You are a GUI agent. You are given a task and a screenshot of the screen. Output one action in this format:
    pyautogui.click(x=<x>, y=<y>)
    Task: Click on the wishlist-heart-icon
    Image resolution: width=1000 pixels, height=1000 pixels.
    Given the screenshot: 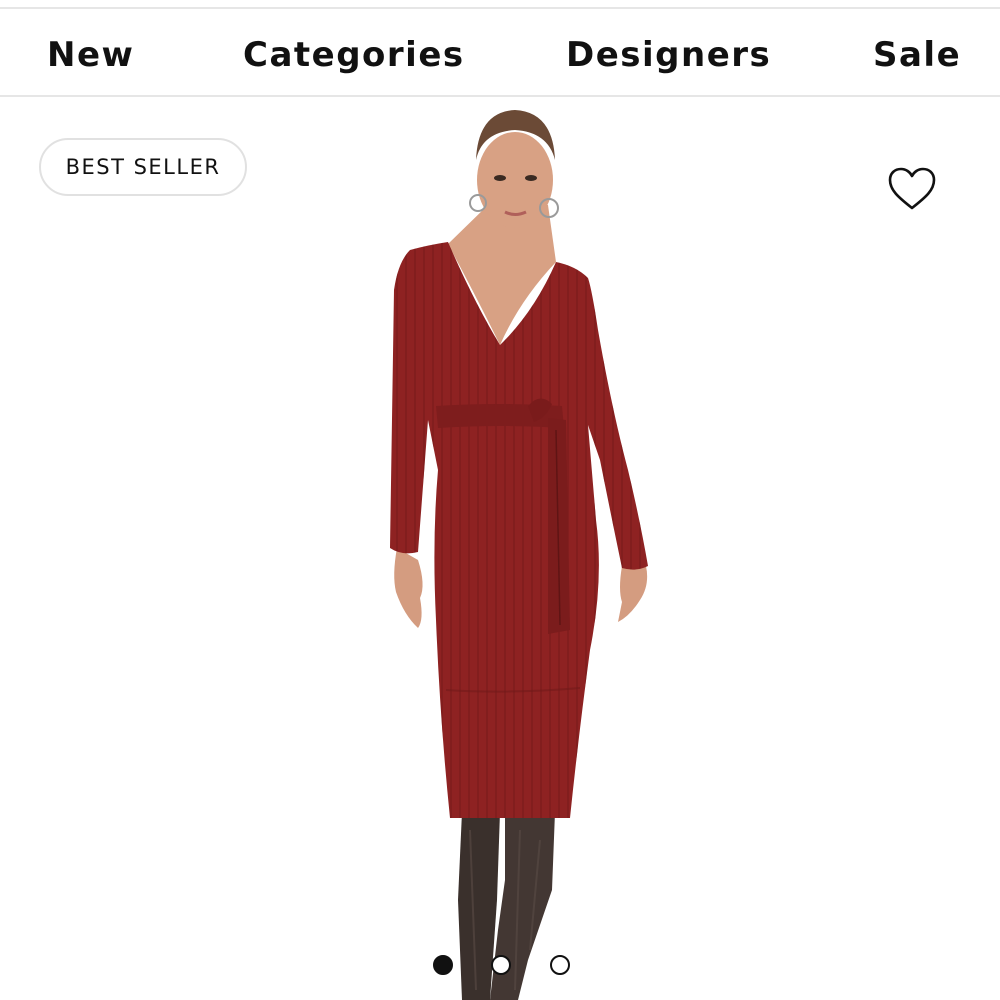 What is the action you would take?
    pyautogui.click(x=912, y=189)
    